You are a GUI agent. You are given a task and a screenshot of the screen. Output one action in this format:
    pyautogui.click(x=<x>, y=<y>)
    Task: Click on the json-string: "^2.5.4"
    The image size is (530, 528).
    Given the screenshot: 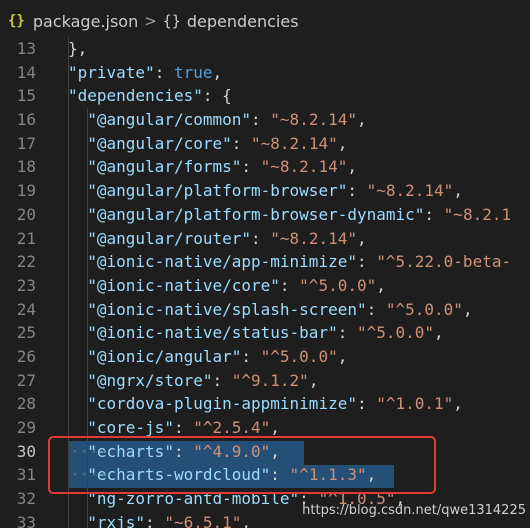 What is the action you would take?
    pyautogui.click(x=232, y=427)
    